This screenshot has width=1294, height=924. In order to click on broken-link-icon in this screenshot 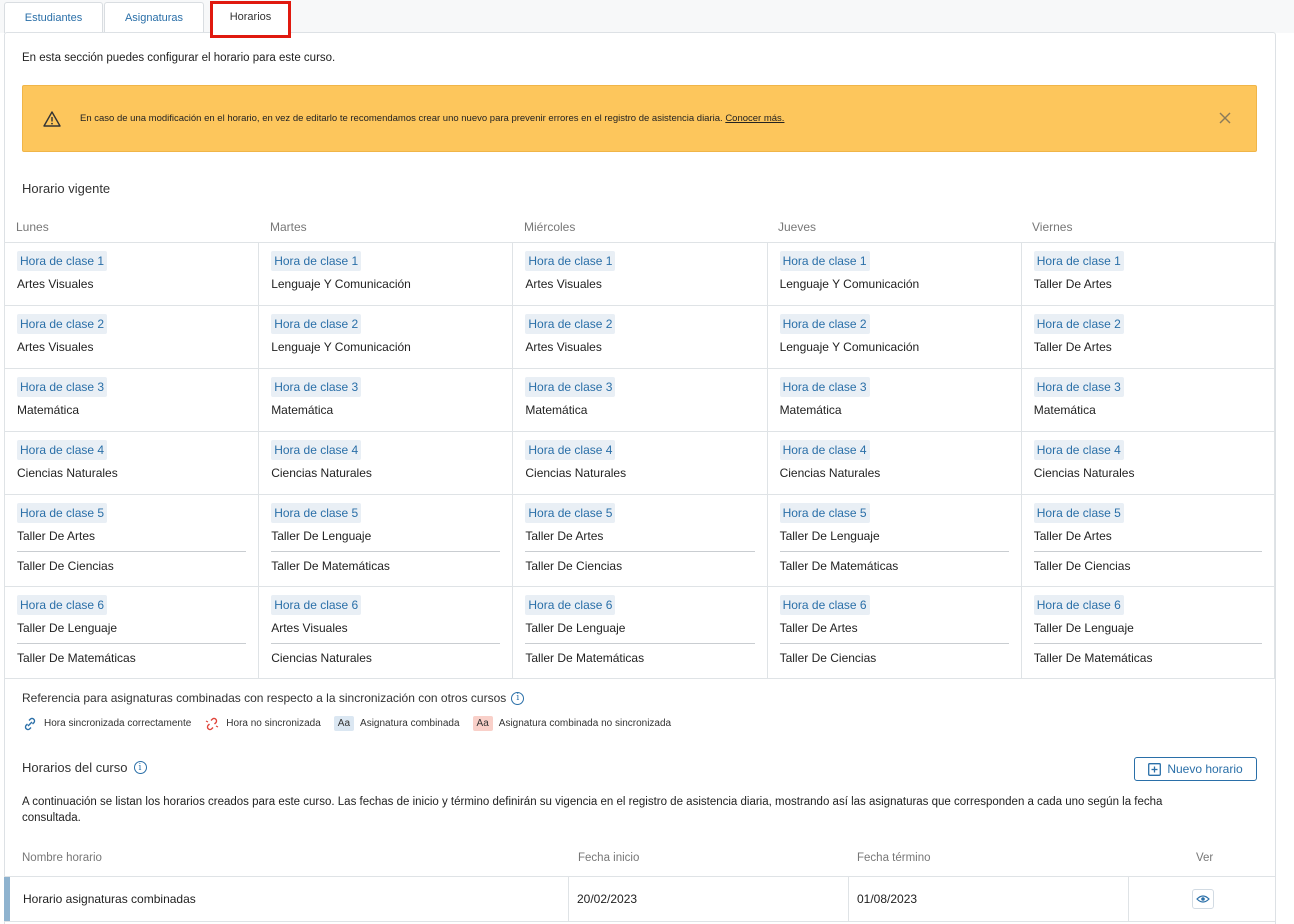, I will do `click(212, 723)`.